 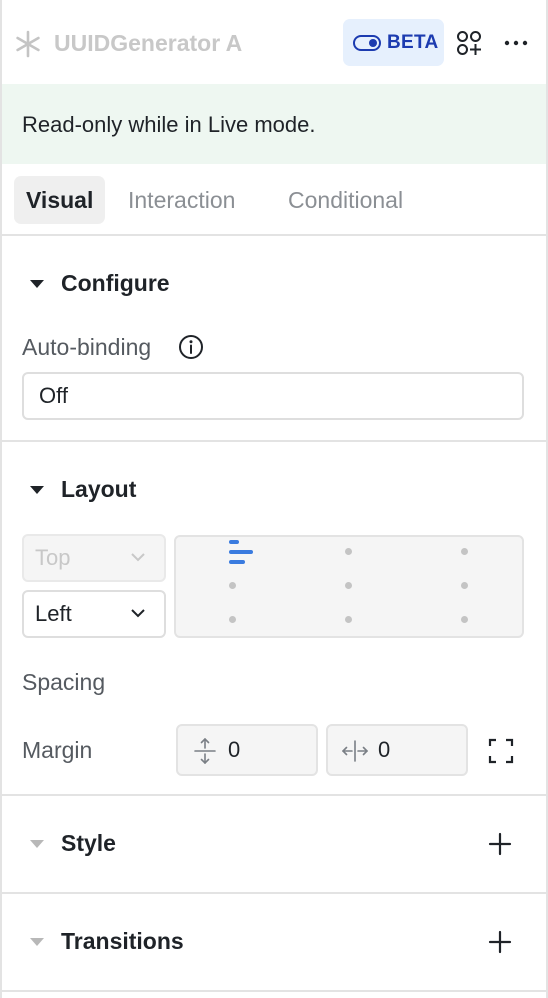 I want to click on beta-toggle-button: BETA, so click(x=393, y=42).